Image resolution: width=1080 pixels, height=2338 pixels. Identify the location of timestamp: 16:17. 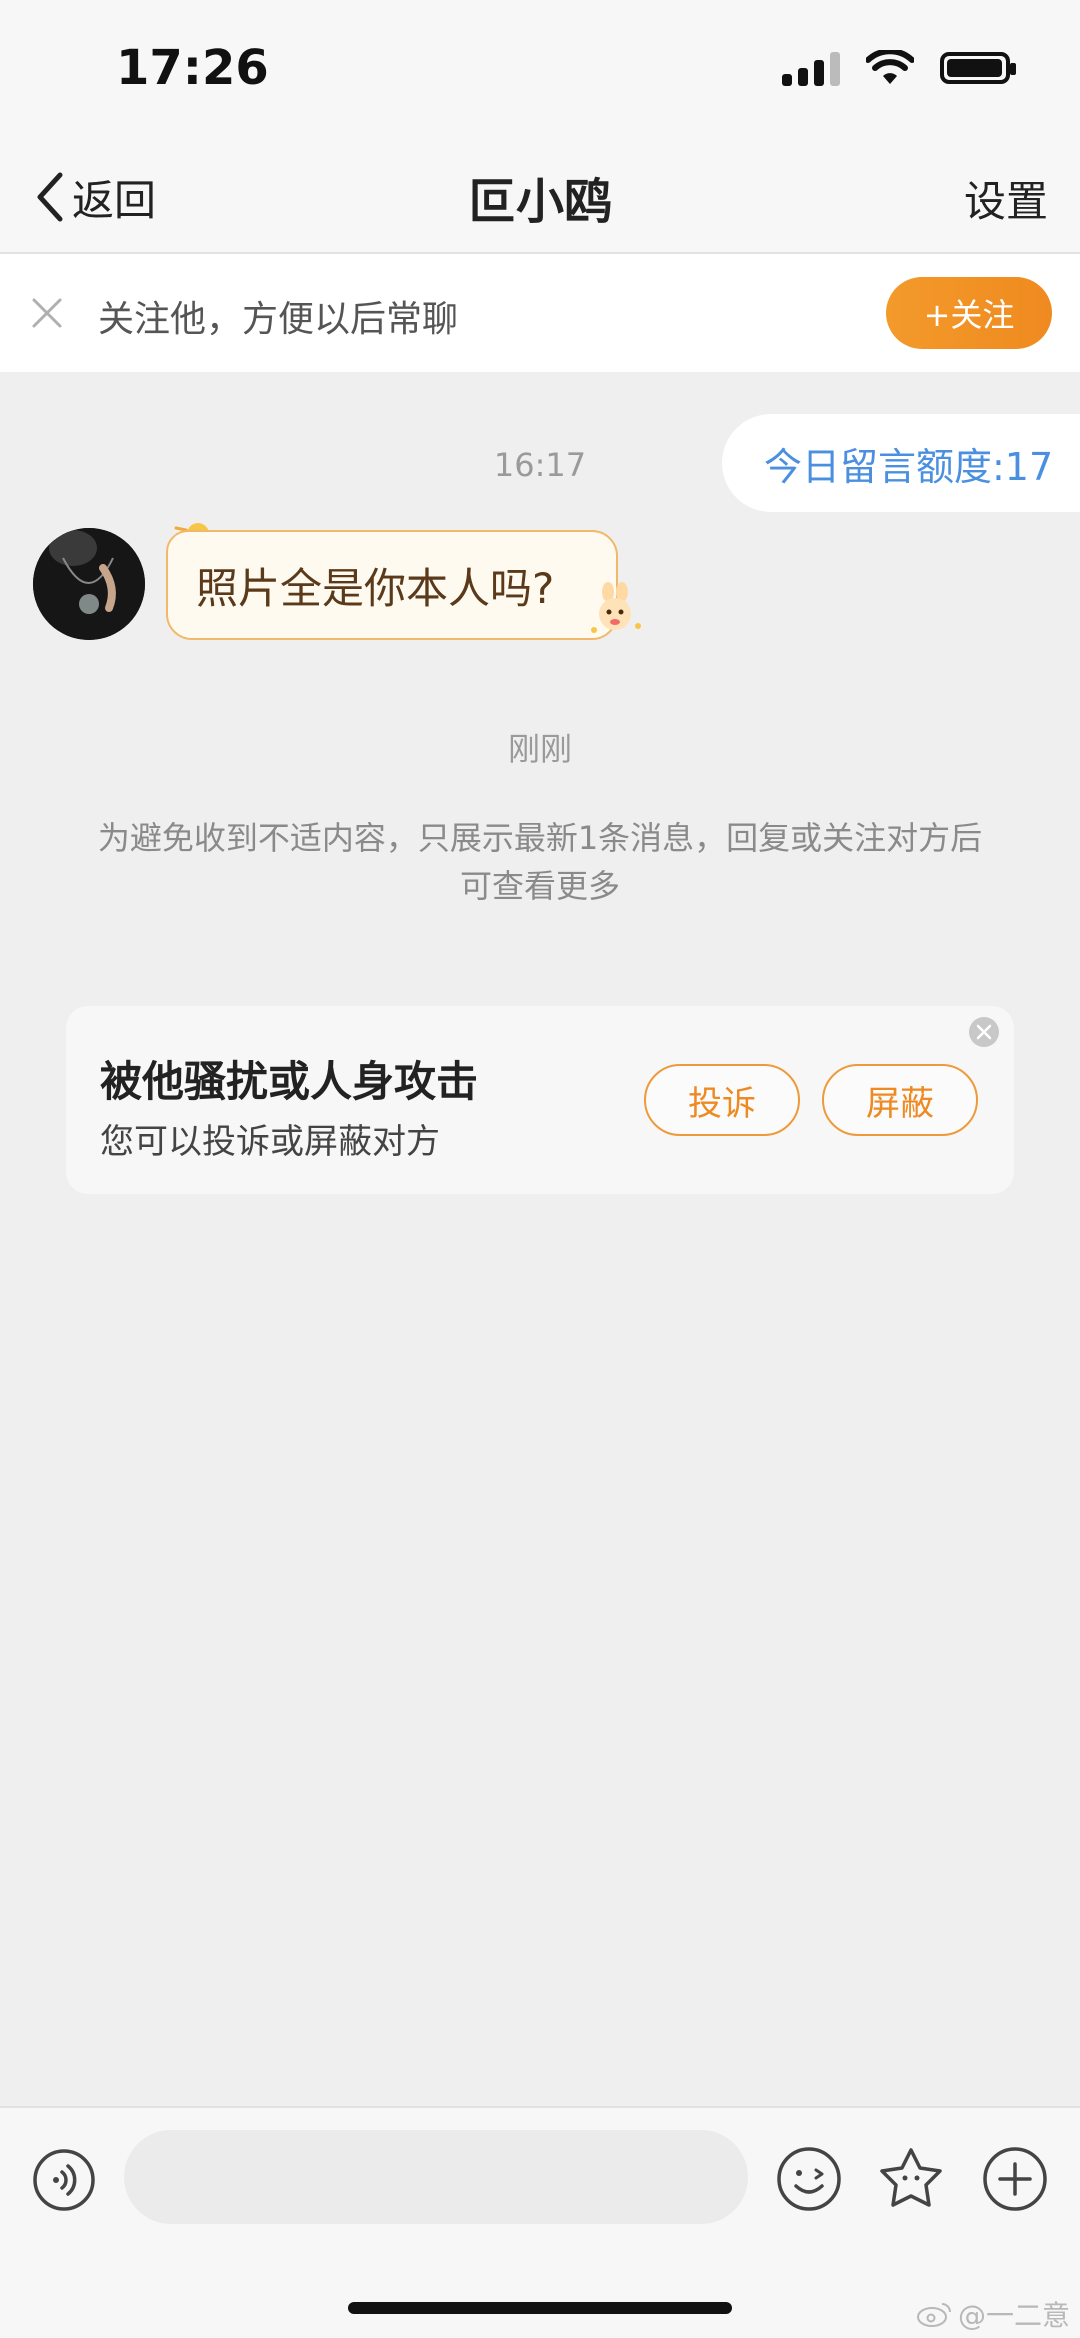
(540, 465).